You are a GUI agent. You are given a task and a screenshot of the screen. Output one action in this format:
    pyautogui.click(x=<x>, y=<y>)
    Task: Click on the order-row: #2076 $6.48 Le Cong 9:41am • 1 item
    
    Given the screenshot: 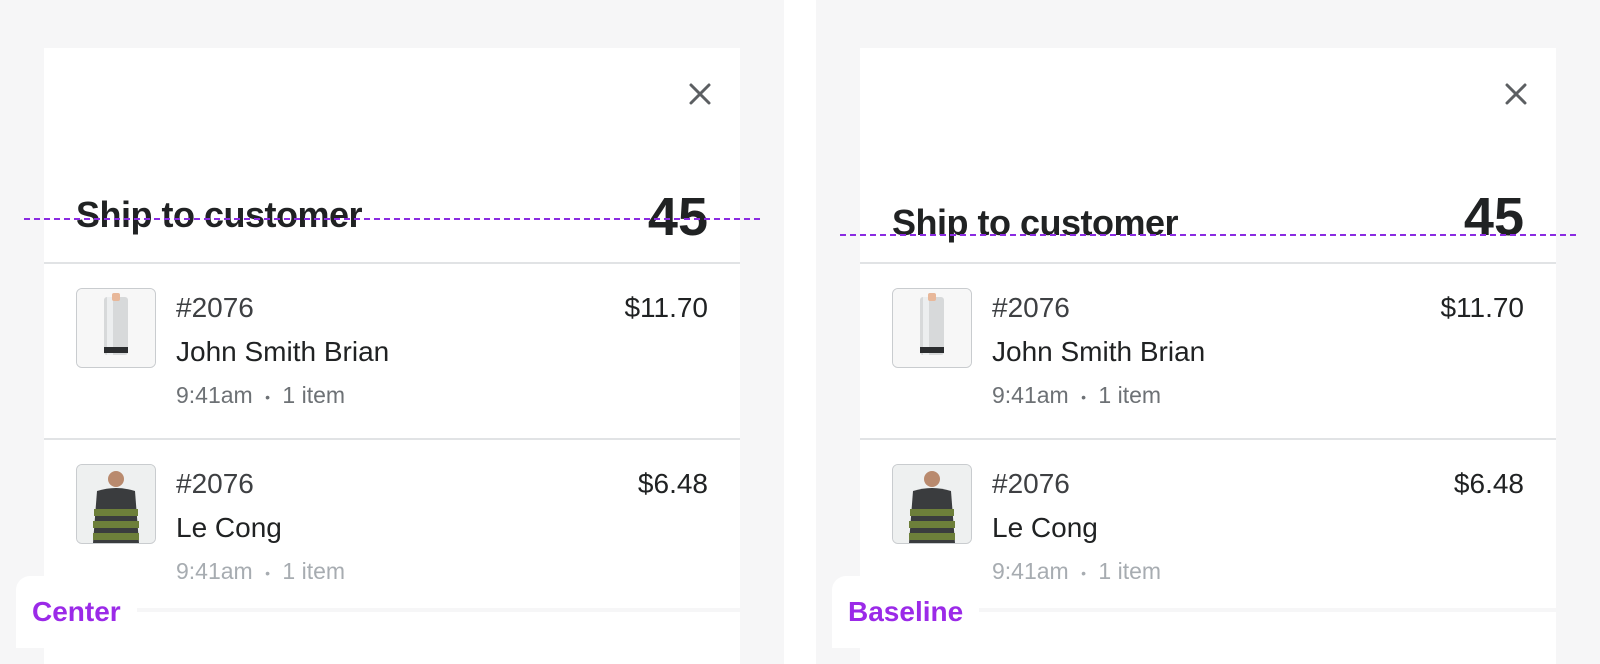 What is the action you would take?
    pyautogui.click(x=392, y=528)
    